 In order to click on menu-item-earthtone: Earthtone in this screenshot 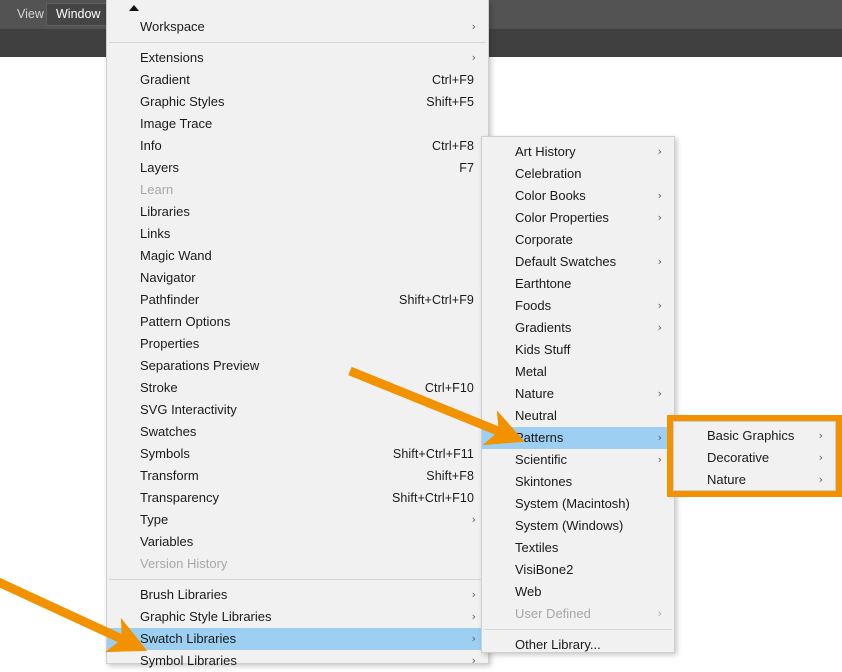, I will do `click(578, 284)`.